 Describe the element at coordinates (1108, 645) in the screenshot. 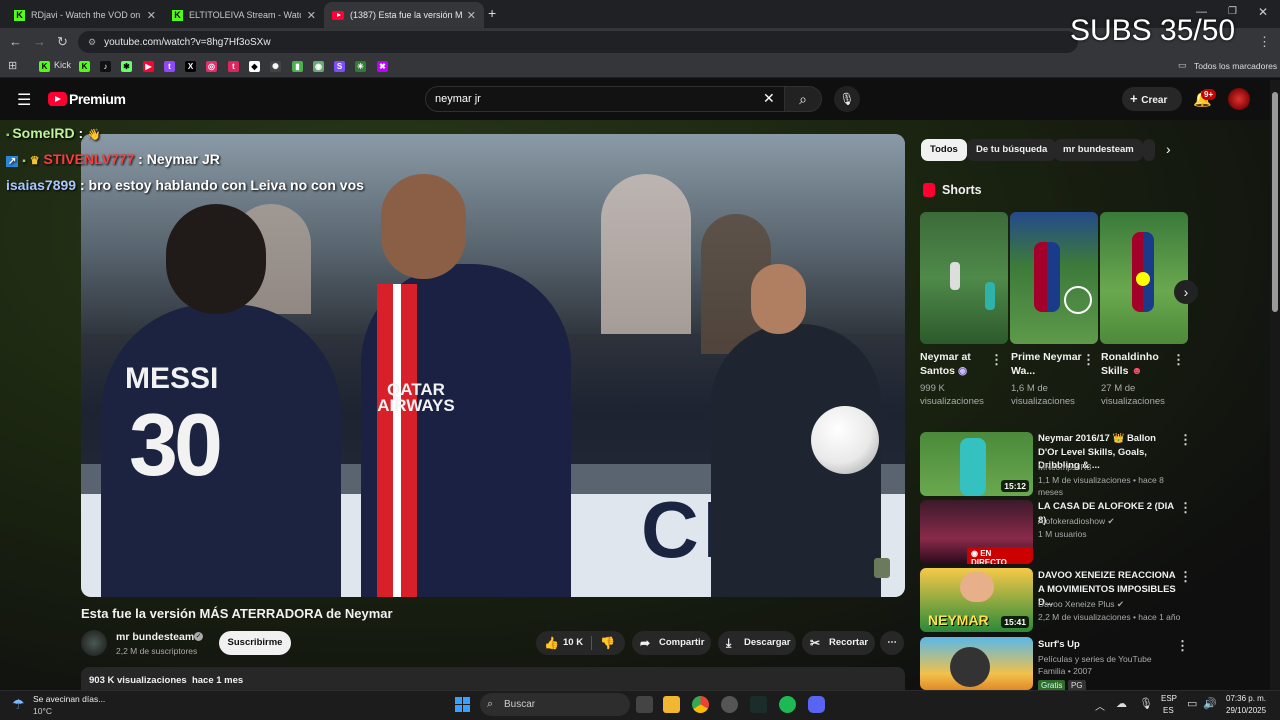

I see `video-title: Surf's Up` at that location.